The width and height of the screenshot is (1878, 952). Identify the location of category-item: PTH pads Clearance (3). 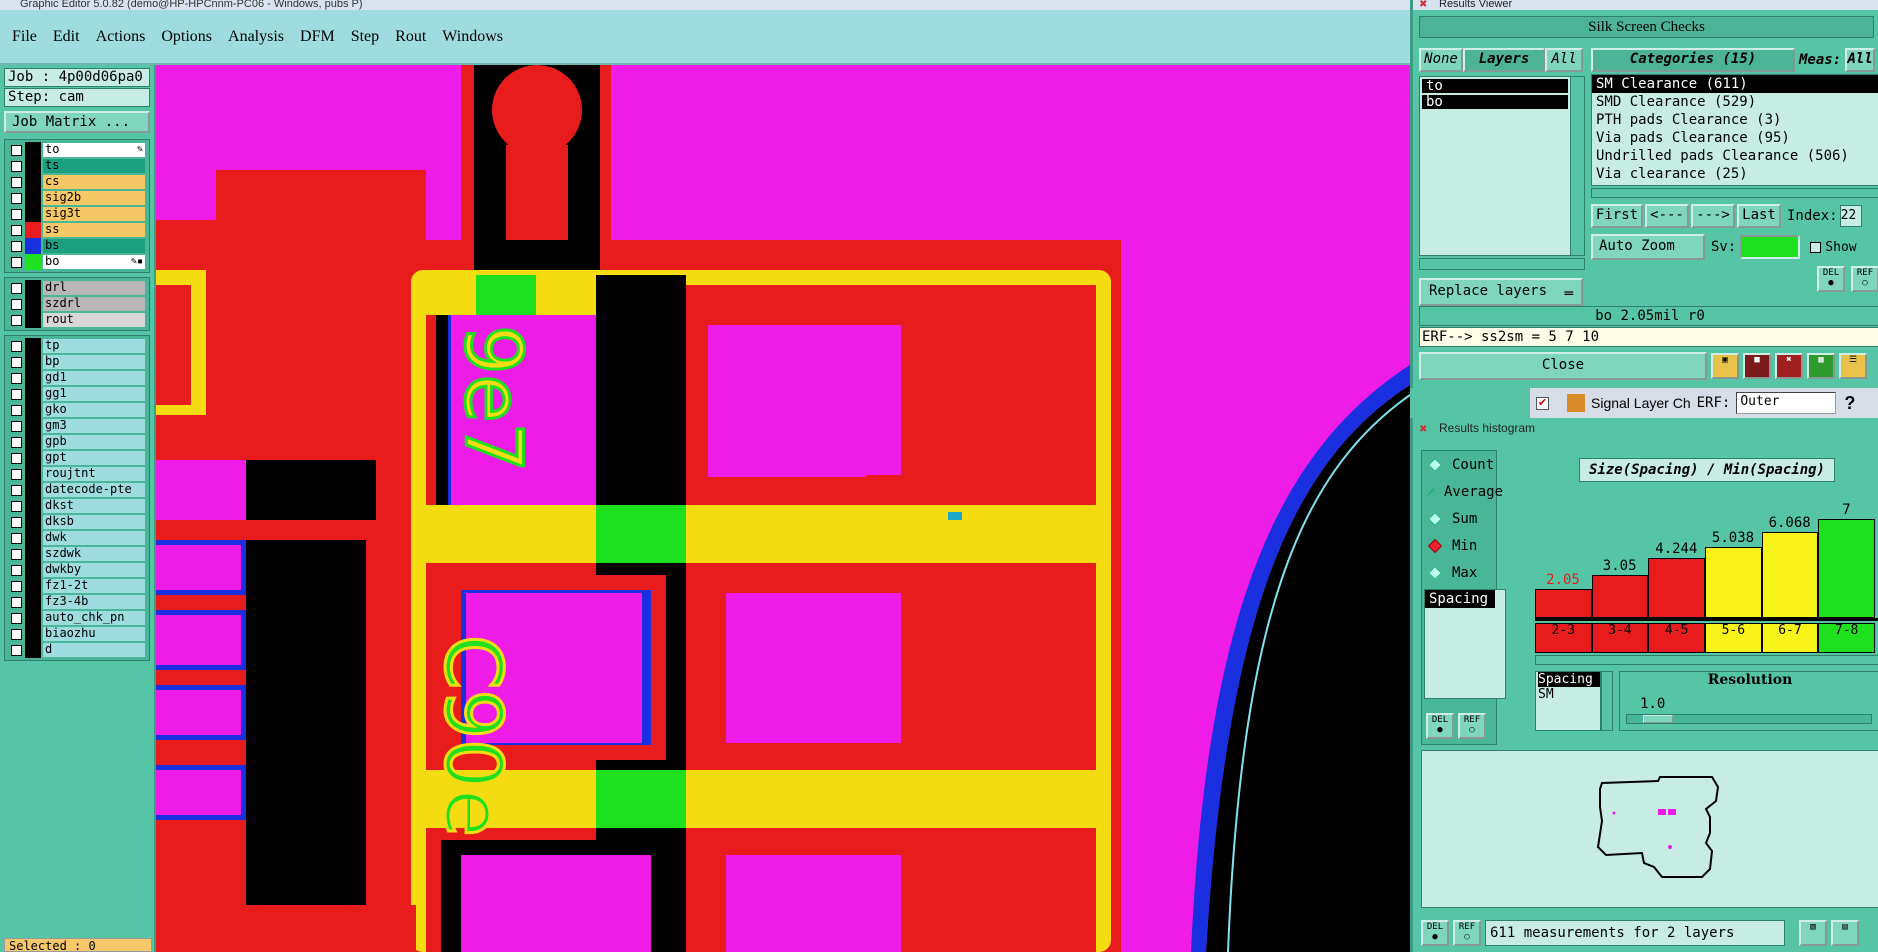
(1735, 120).